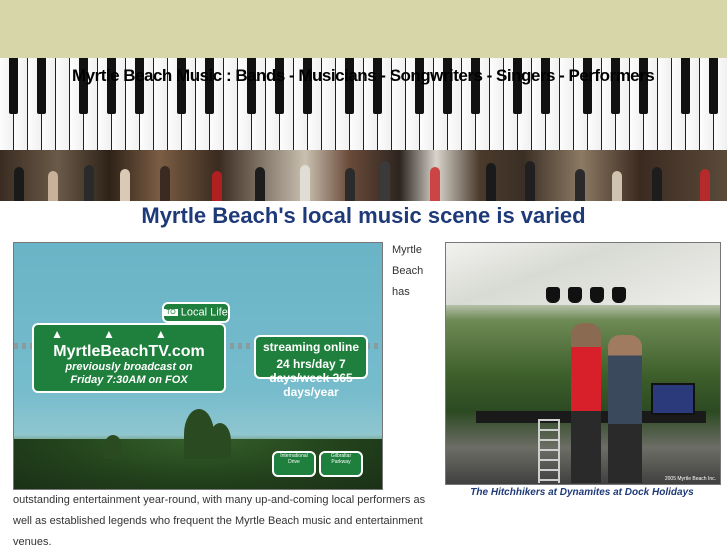 The width and height of the screenshot is (727, 553). Describe the element at coordinates (294, 464) in the screenshot. I see `small-road-sign: International Drive` at that location.